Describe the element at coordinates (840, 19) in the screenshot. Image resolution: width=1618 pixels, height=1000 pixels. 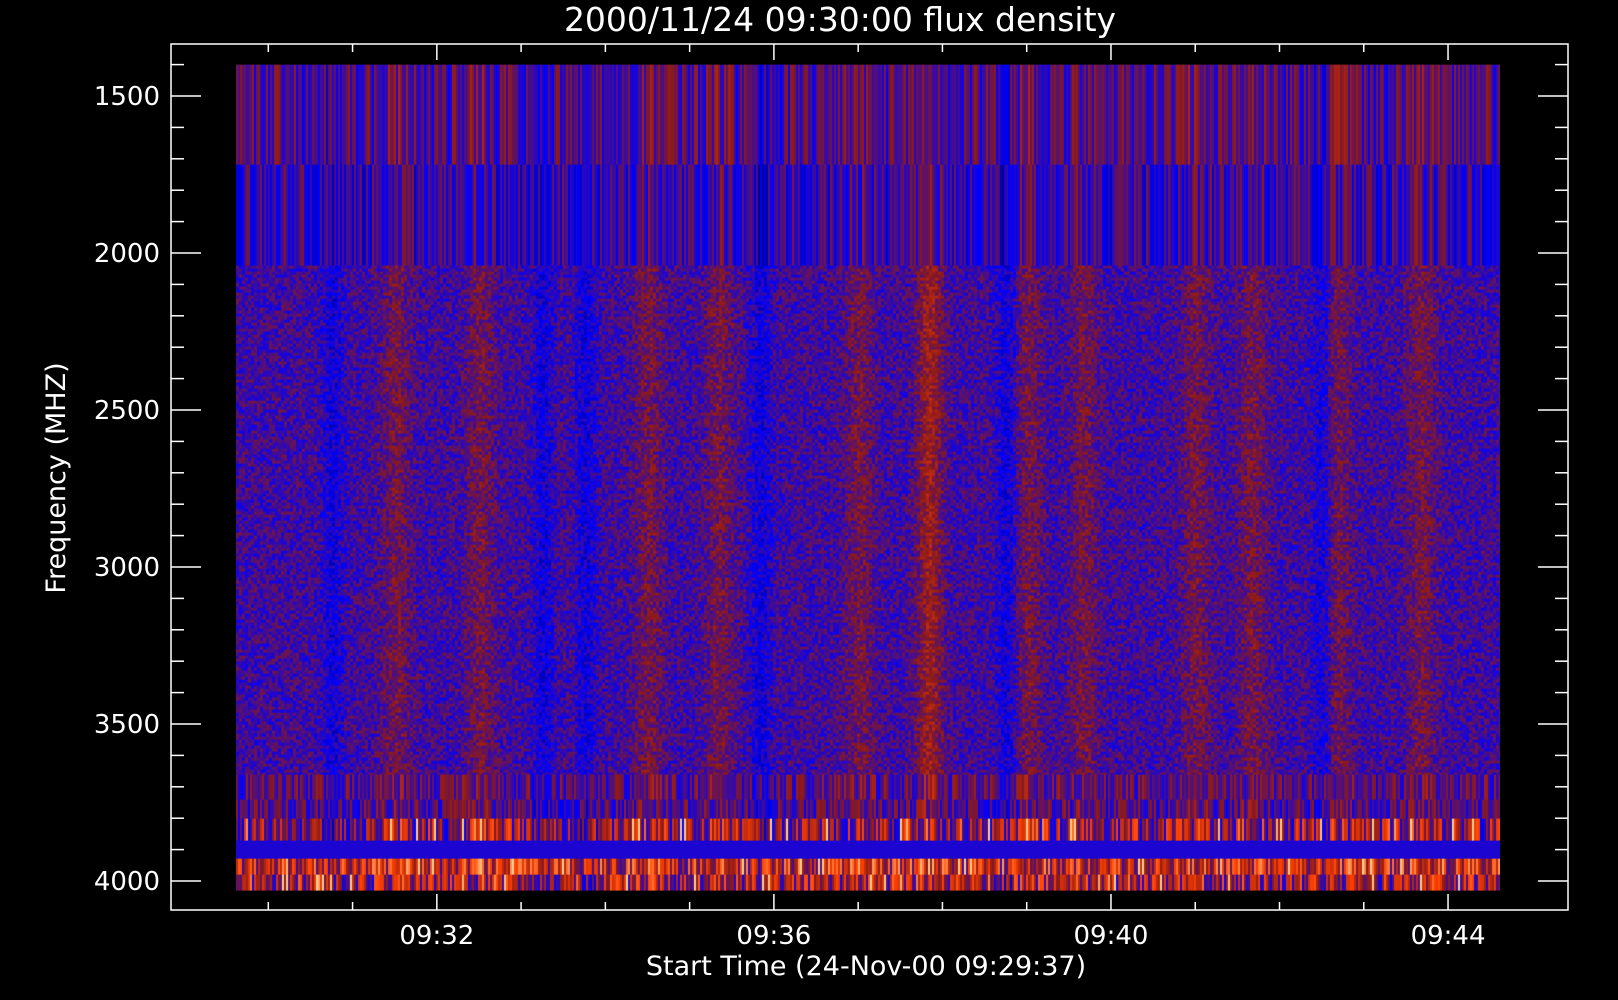
I see `chart-title: 2000/11/24 09:30:00 flux density` at that location.